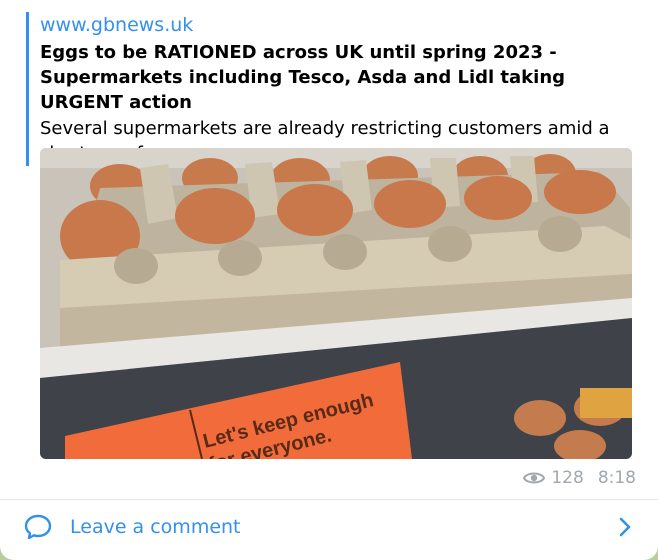 The image size is (658, 560). What do you see at coordinates (329, 530) in the screenshot?
I see `leave-comment-button: Leave a comment` at bounding box center [329, 530].